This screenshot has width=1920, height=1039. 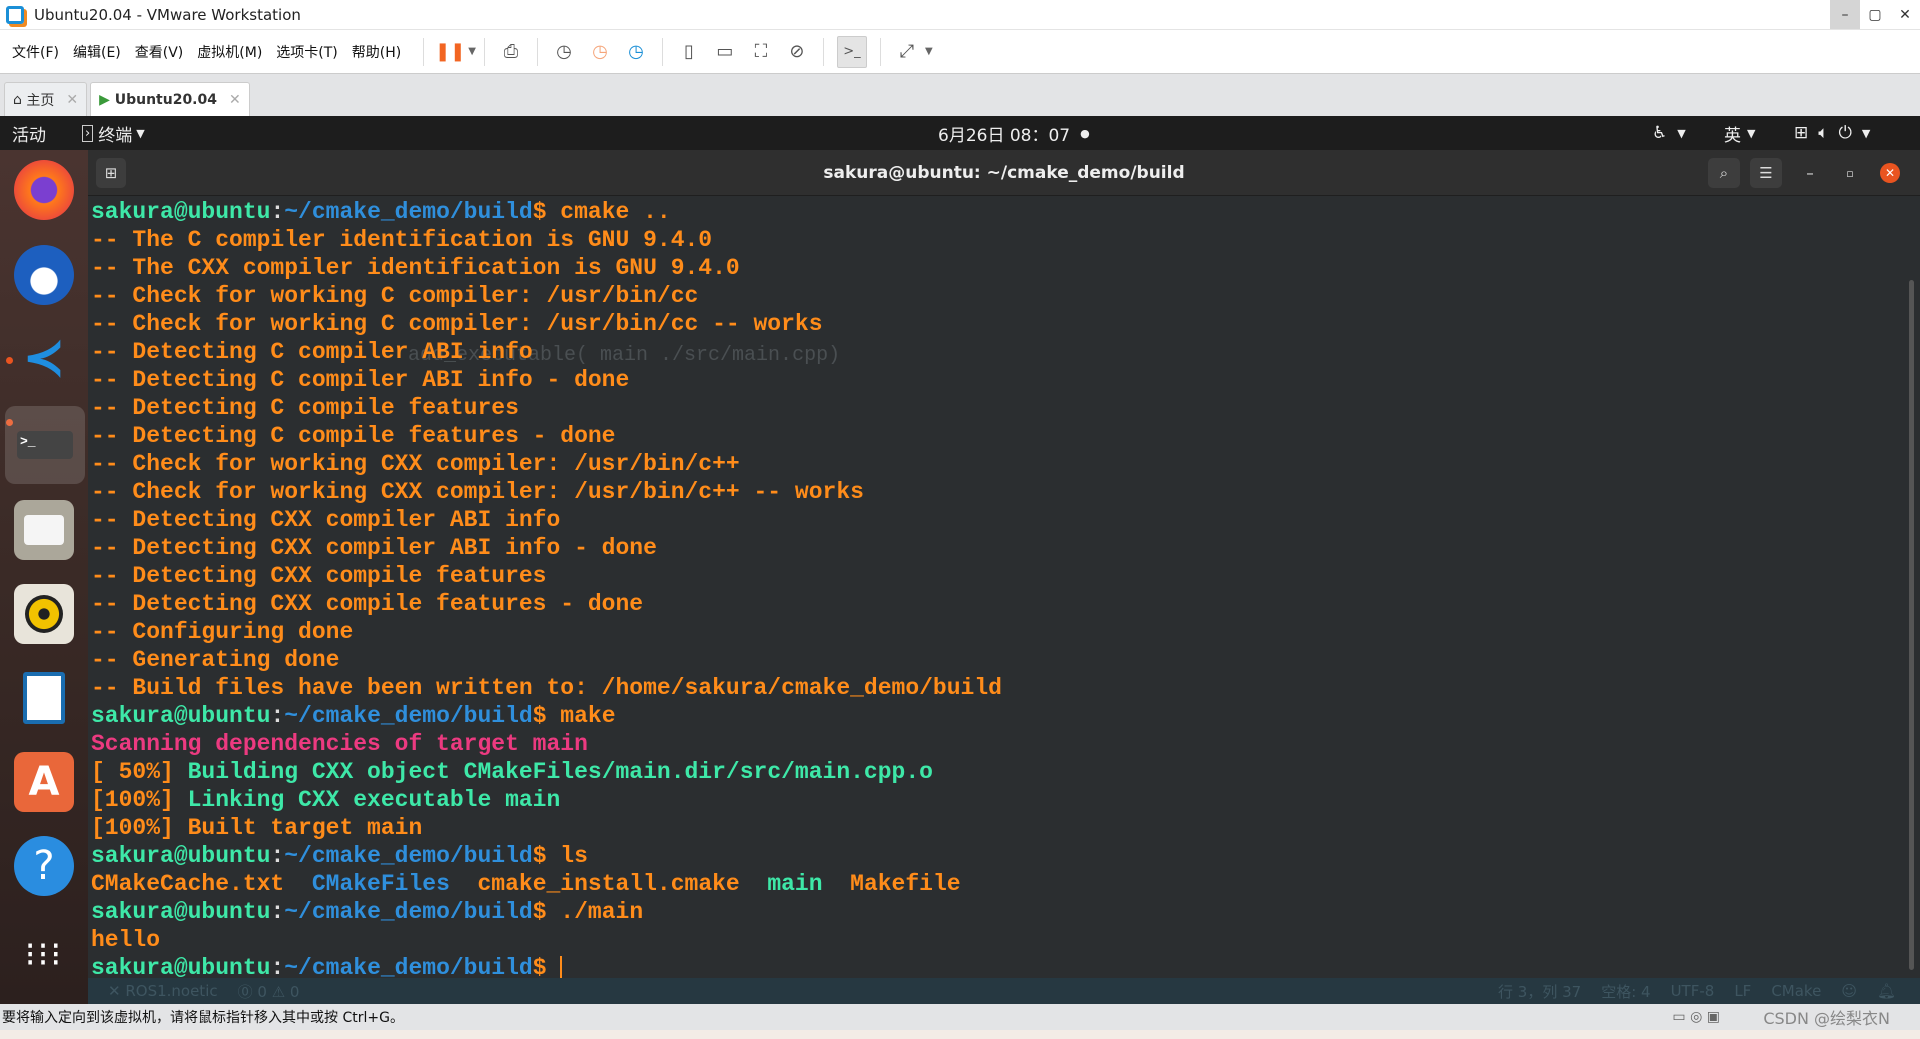 What do you see at coordinates (126, 940) in the screenshot?
I see `terminal-text-segment: hello` at bounding box center [126, 940].